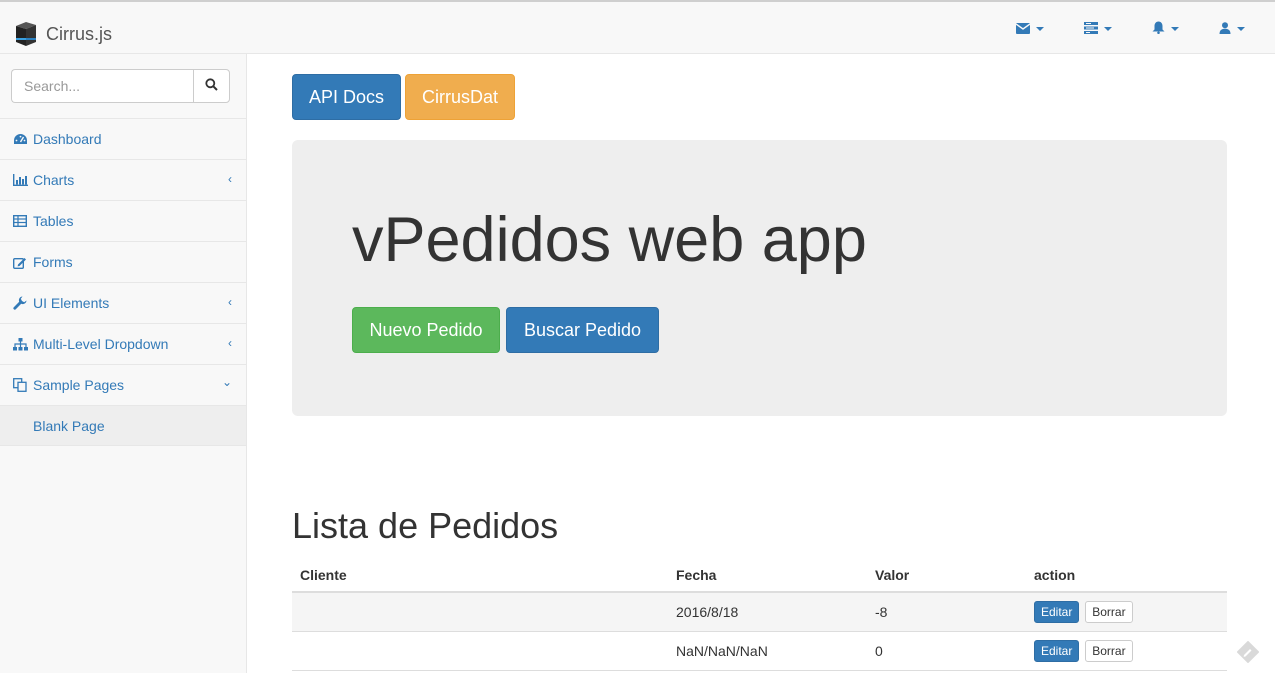  I want to click on user-icon, so click(1225, 29).